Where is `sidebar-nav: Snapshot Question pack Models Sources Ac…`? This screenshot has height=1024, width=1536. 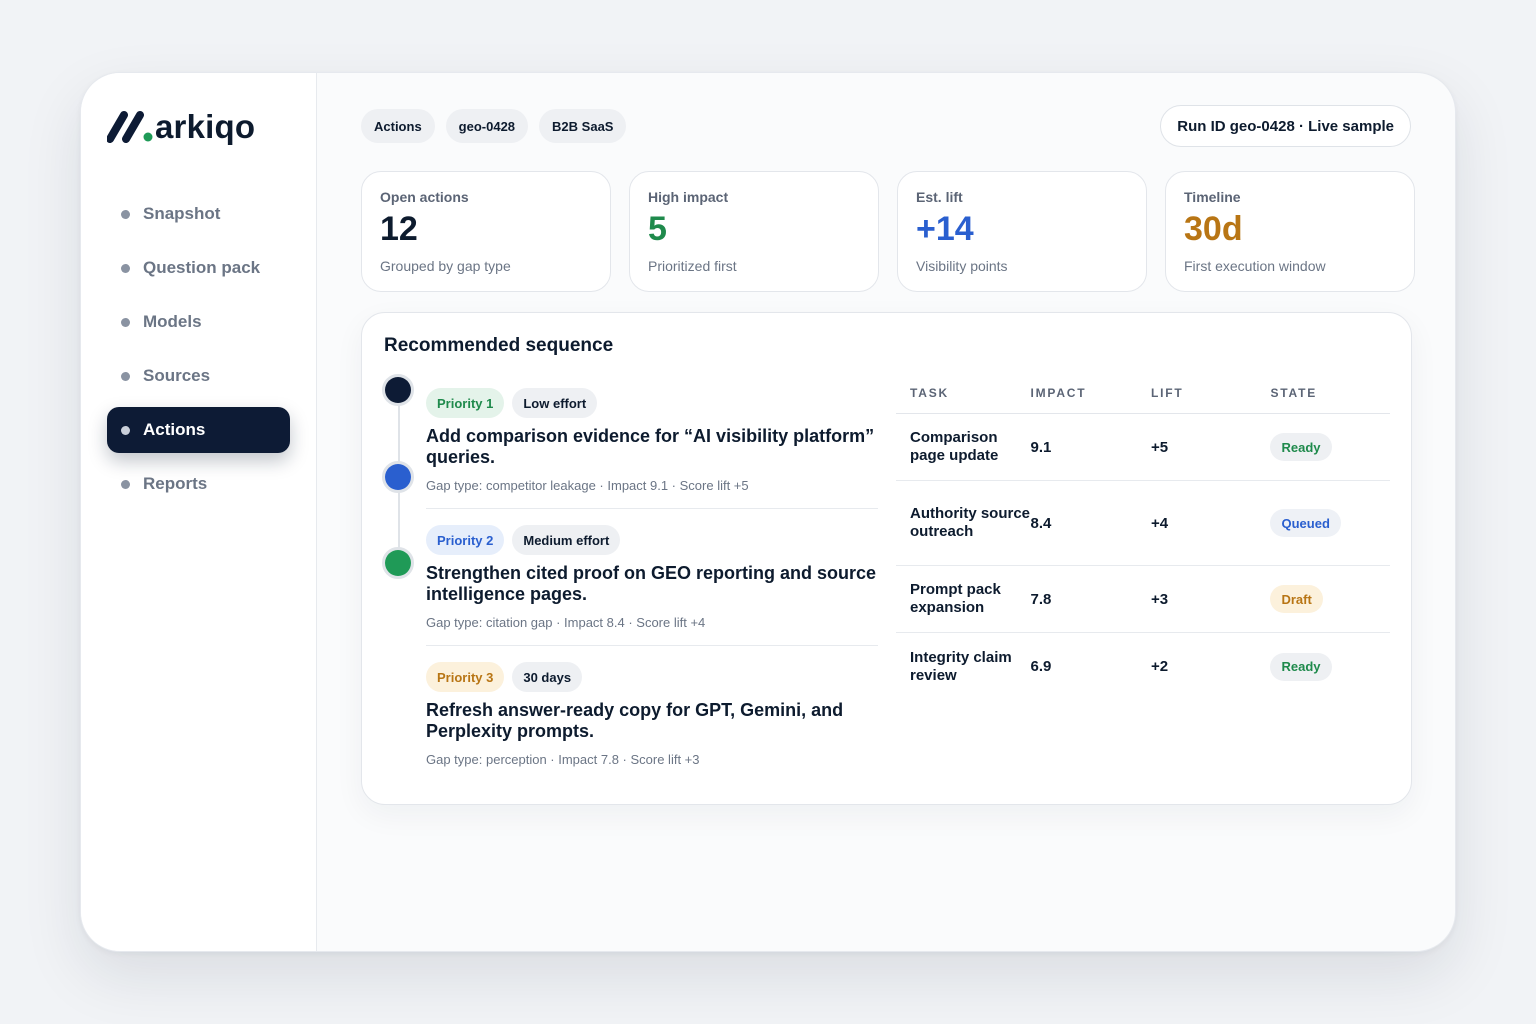 sidebar-nav: Snapshot Question pack Models Sources Ac… is located at coordinates (198, 353).